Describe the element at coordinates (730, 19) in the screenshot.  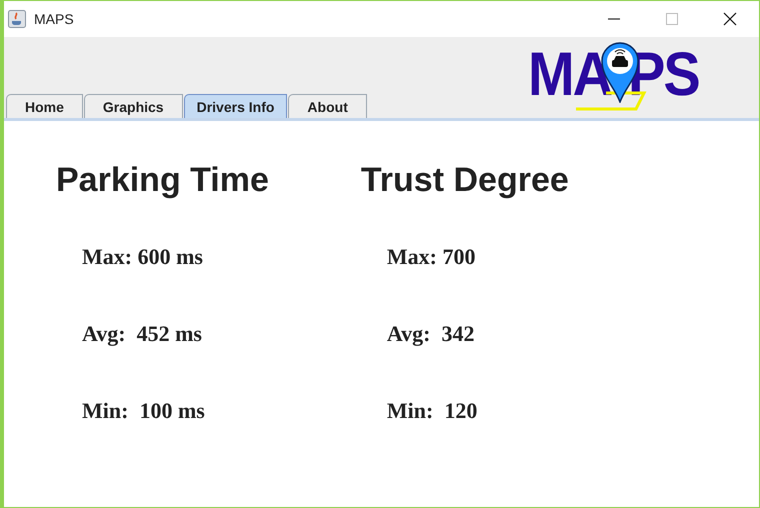
I see `close-icon` at that location.